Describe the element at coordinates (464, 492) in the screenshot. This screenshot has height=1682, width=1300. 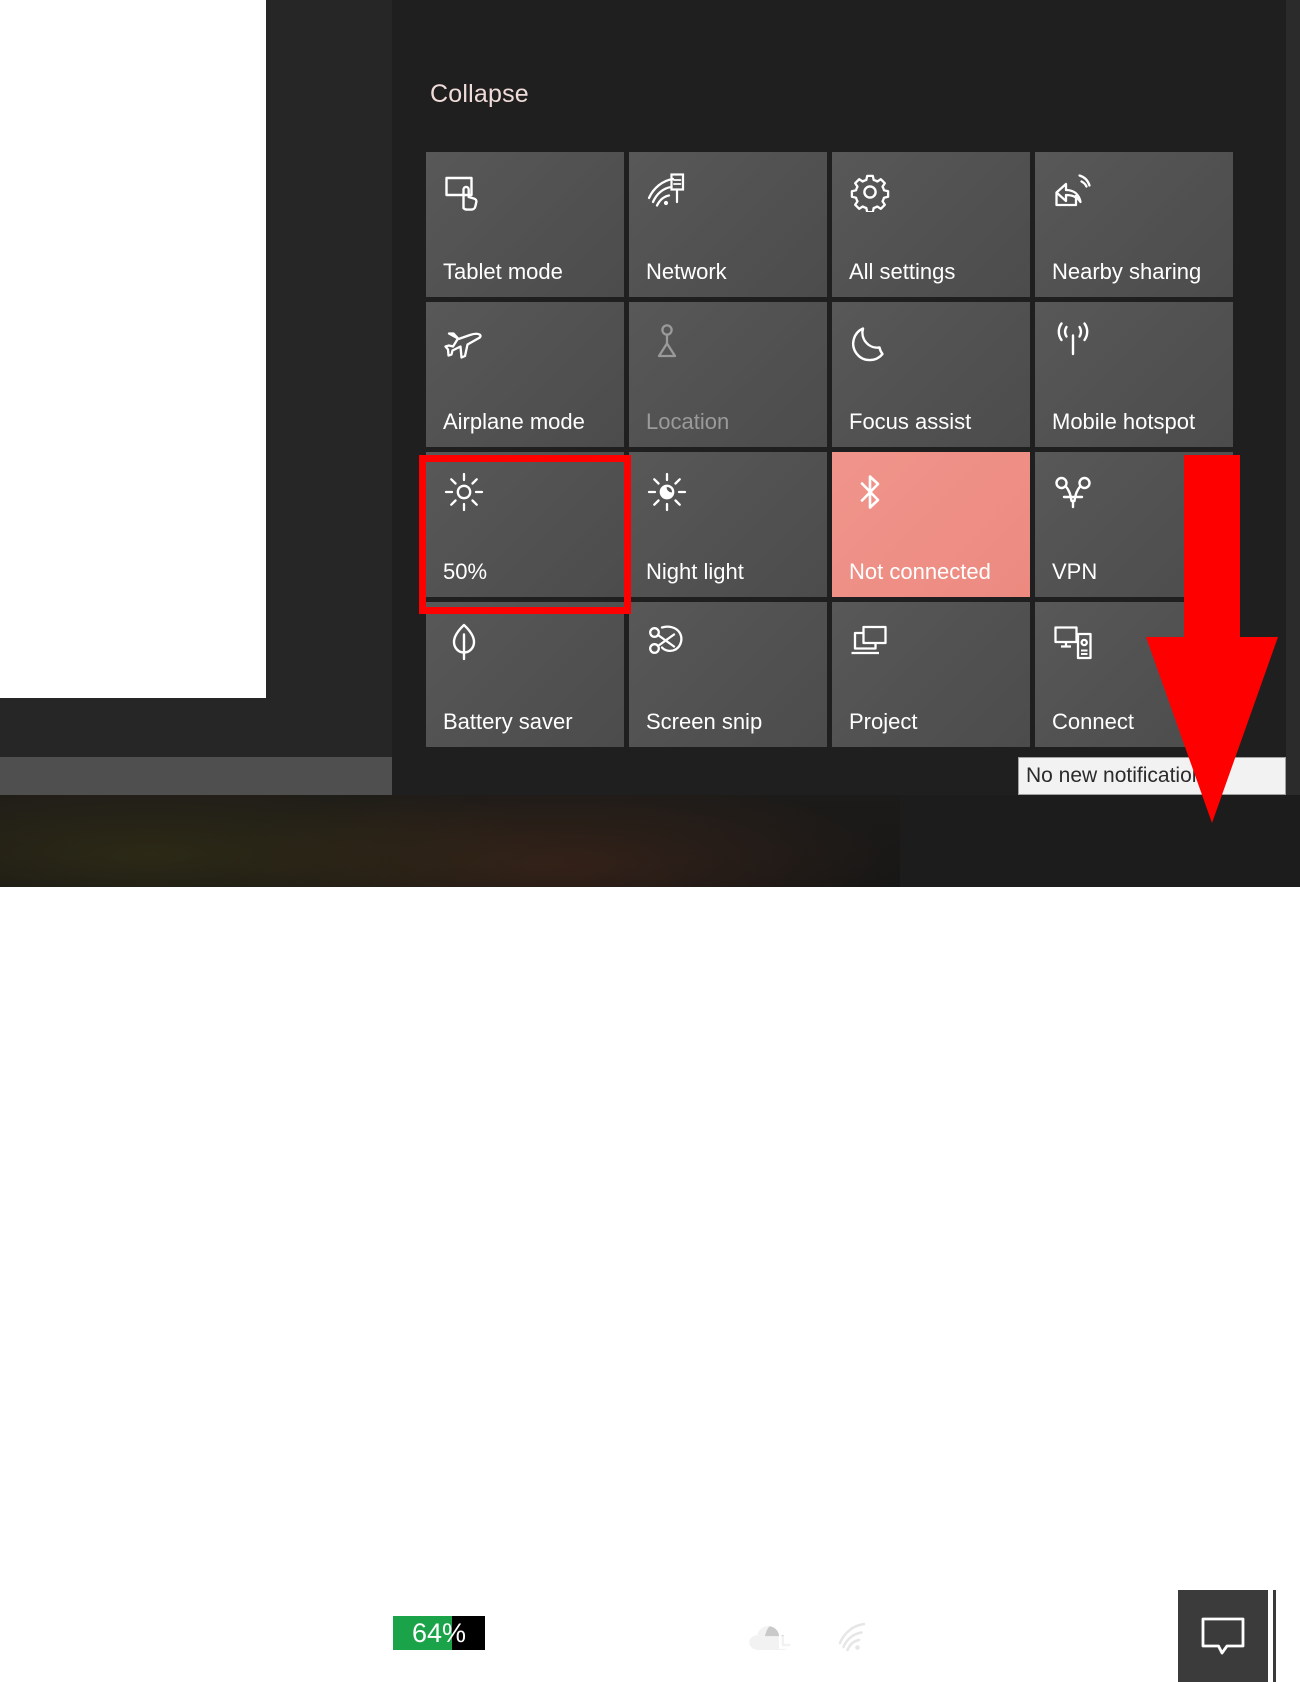
I see `brightness-icon` at that location.